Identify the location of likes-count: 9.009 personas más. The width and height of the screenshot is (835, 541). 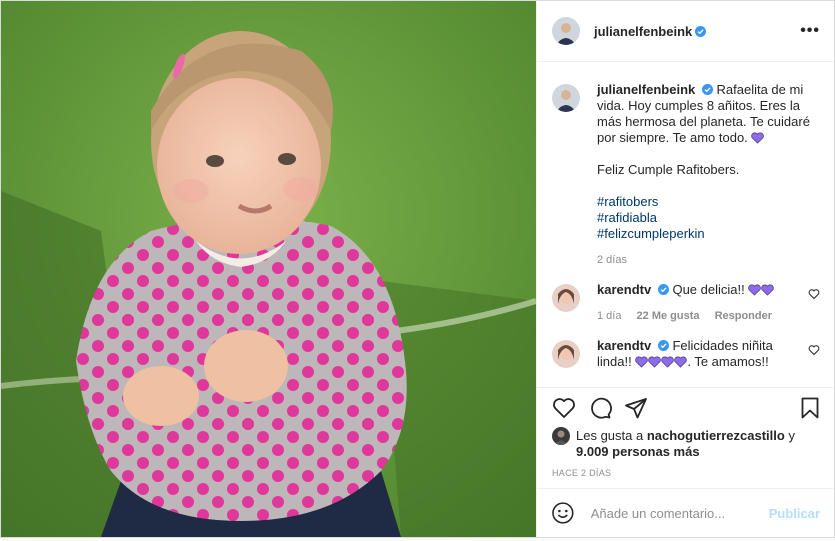
(638, 451).